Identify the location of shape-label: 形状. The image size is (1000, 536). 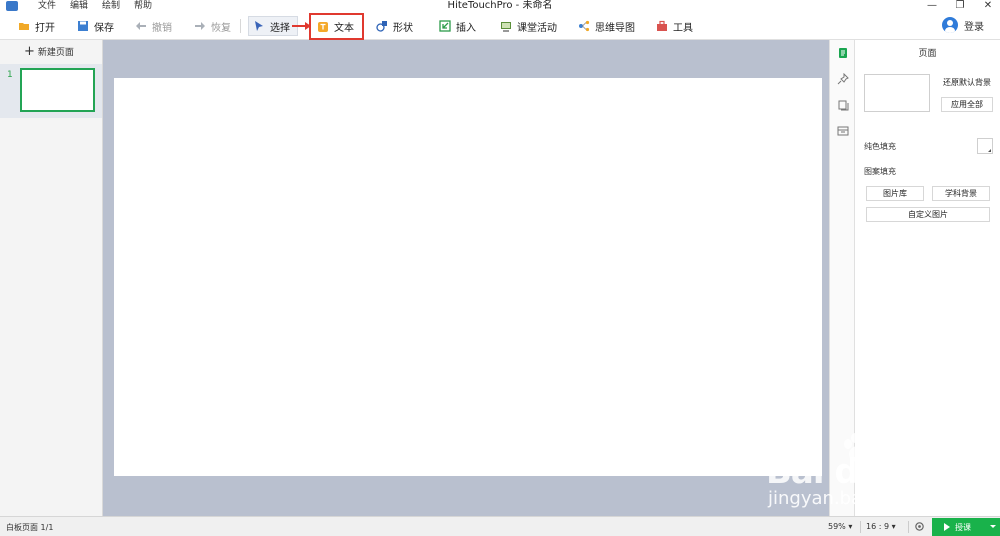
(403, 28).